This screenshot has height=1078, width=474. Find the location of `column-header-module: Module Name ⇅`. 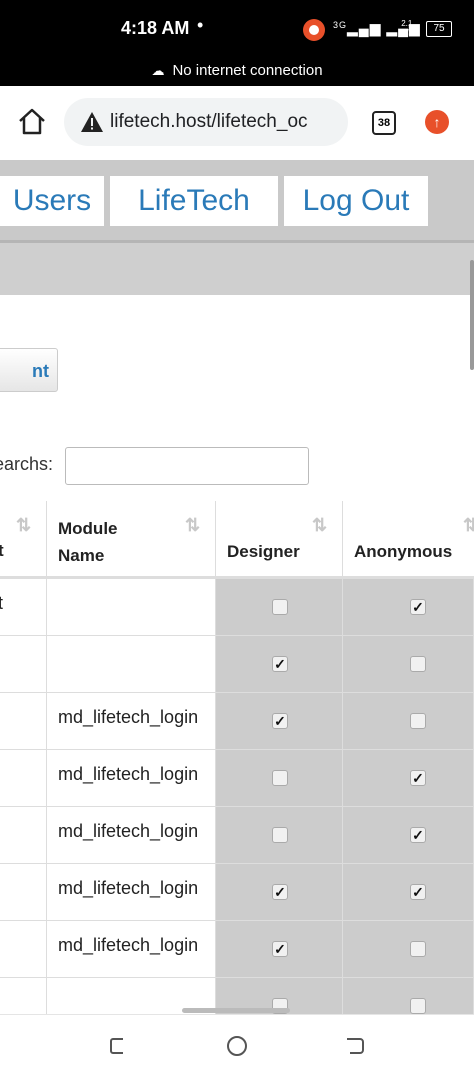

column-header-module: Module Name ⇅ is located at coordinates (131, 540).